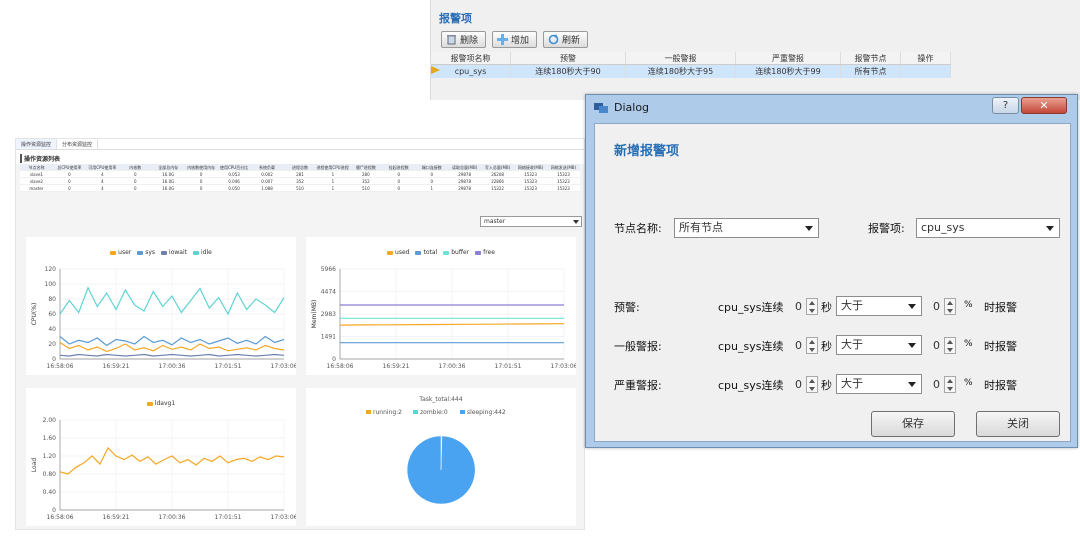 The image size is (1080, 540). I want to click on help-button: ?, so click(1005, 105).